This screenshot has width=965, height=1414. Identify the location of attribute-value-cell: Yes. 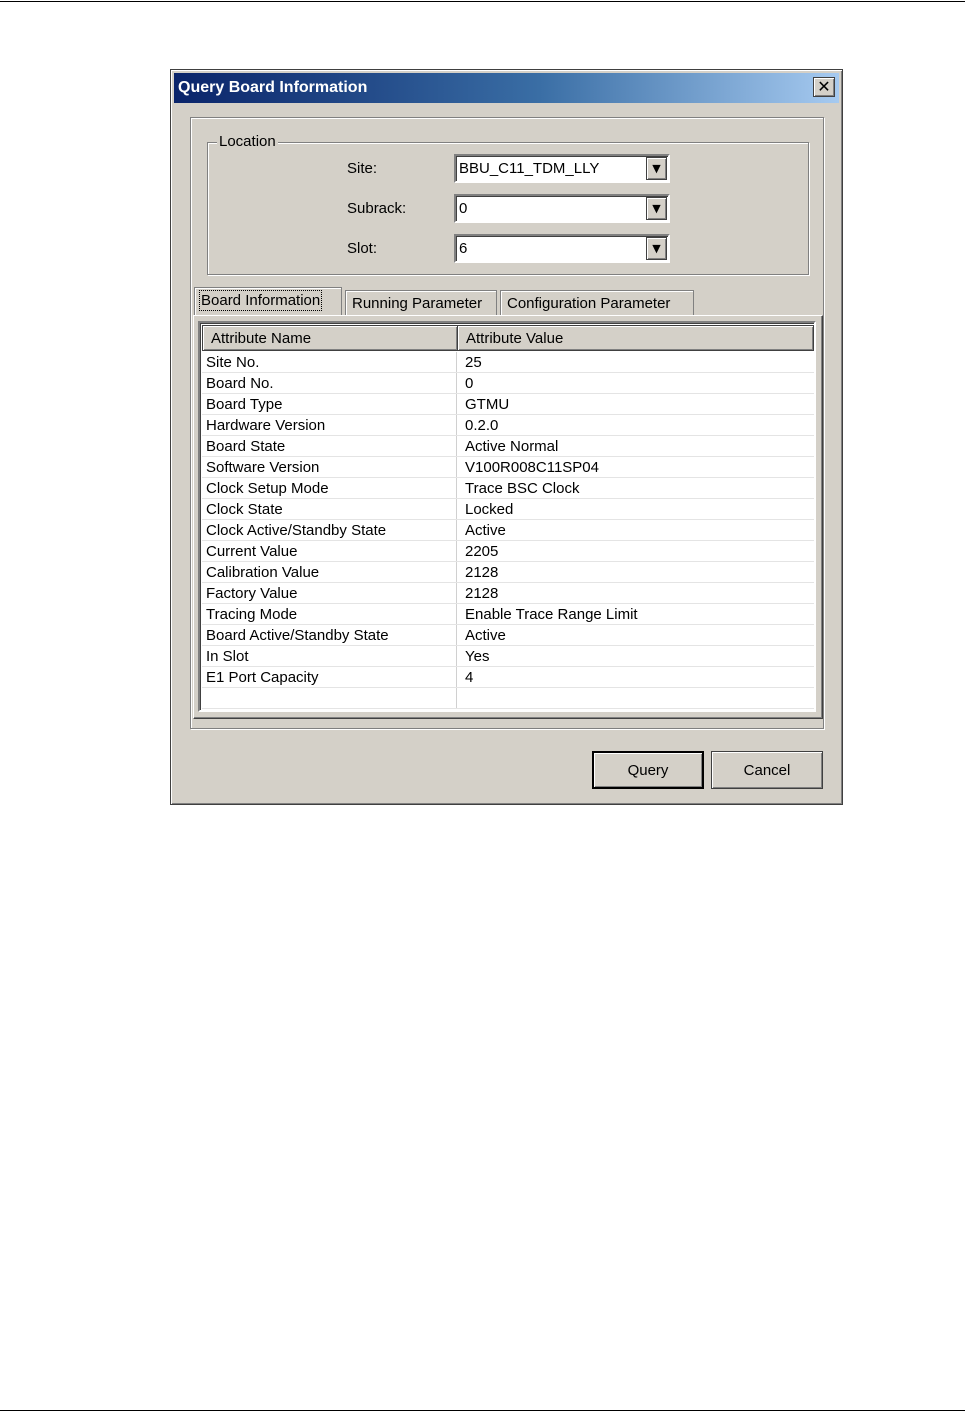
(477, 656).